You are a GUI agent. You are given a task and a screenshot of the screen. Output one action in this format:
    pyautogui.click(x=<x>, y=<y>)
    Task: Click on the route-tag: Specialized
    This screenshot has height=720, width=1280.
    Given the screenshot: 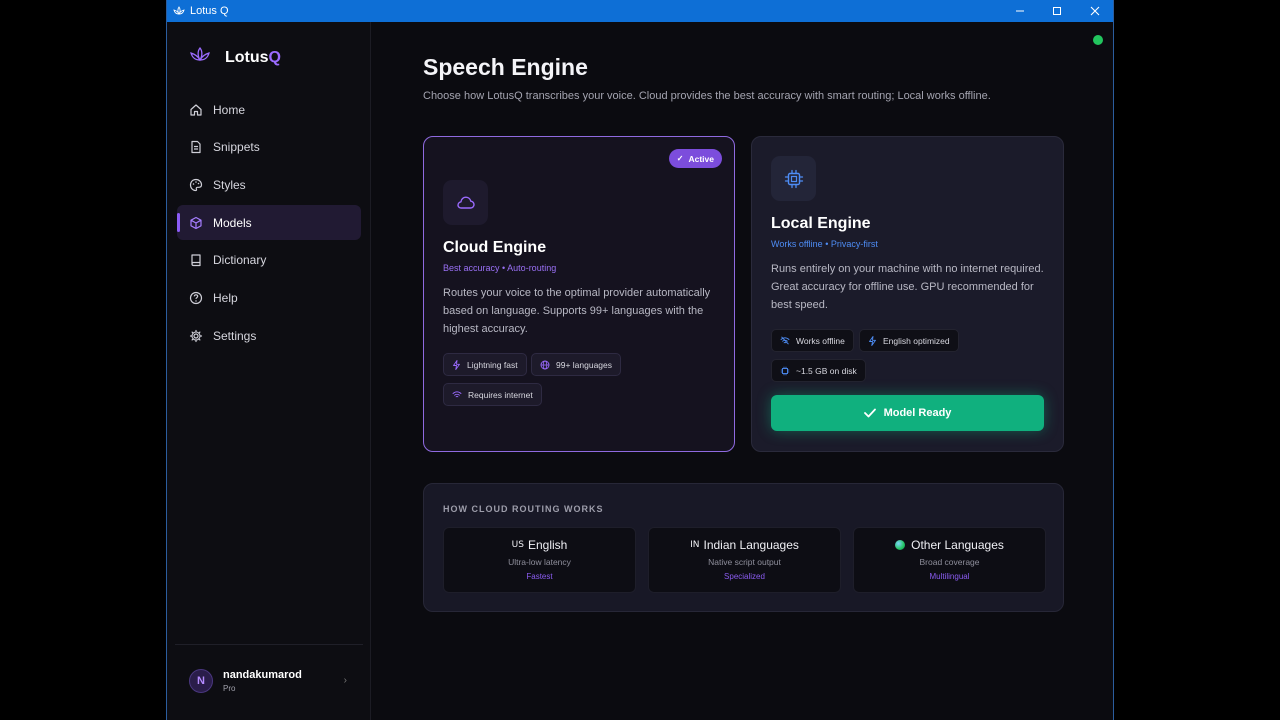 What is the action you would take?
    pyautogui.click(x=744, y=576)
    